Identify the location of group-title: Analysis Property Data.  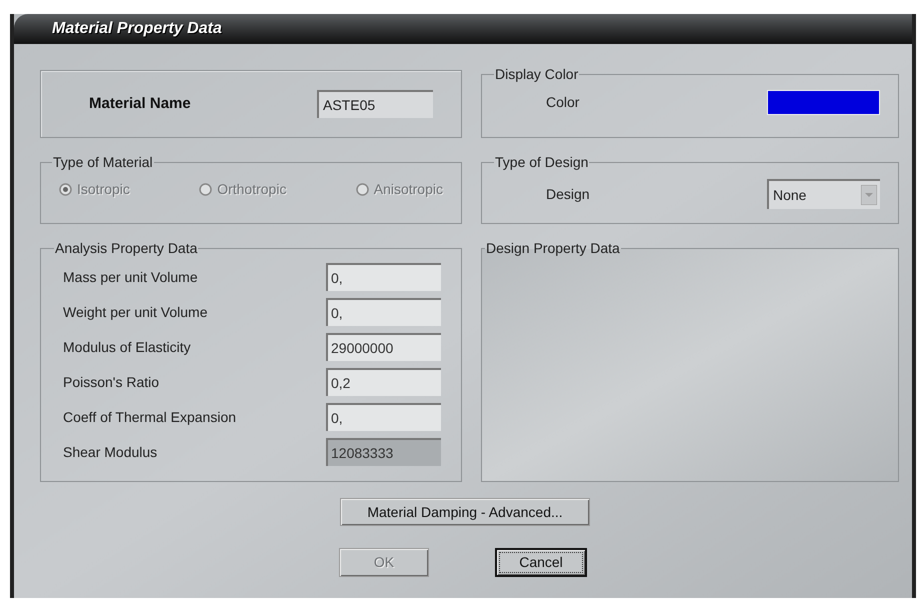
(126, 248).